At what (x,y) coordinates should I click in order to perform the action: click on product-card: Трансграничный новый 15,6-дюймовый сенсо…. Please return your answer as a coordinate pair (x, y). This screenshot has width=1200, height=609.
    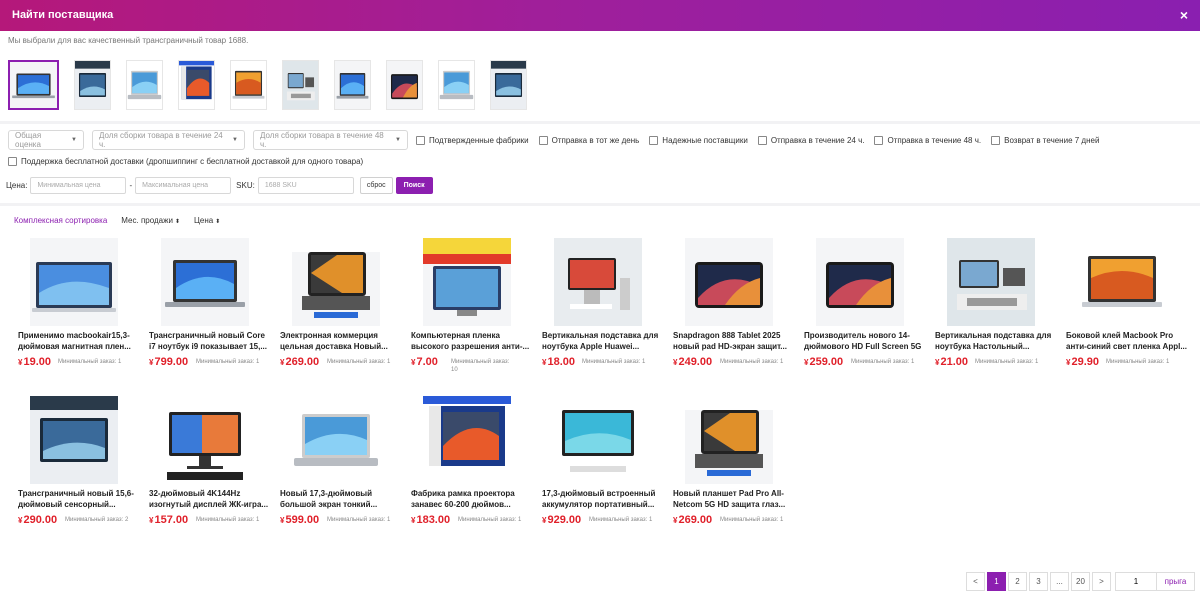
    Looking at the image, I should click on (76, 466).